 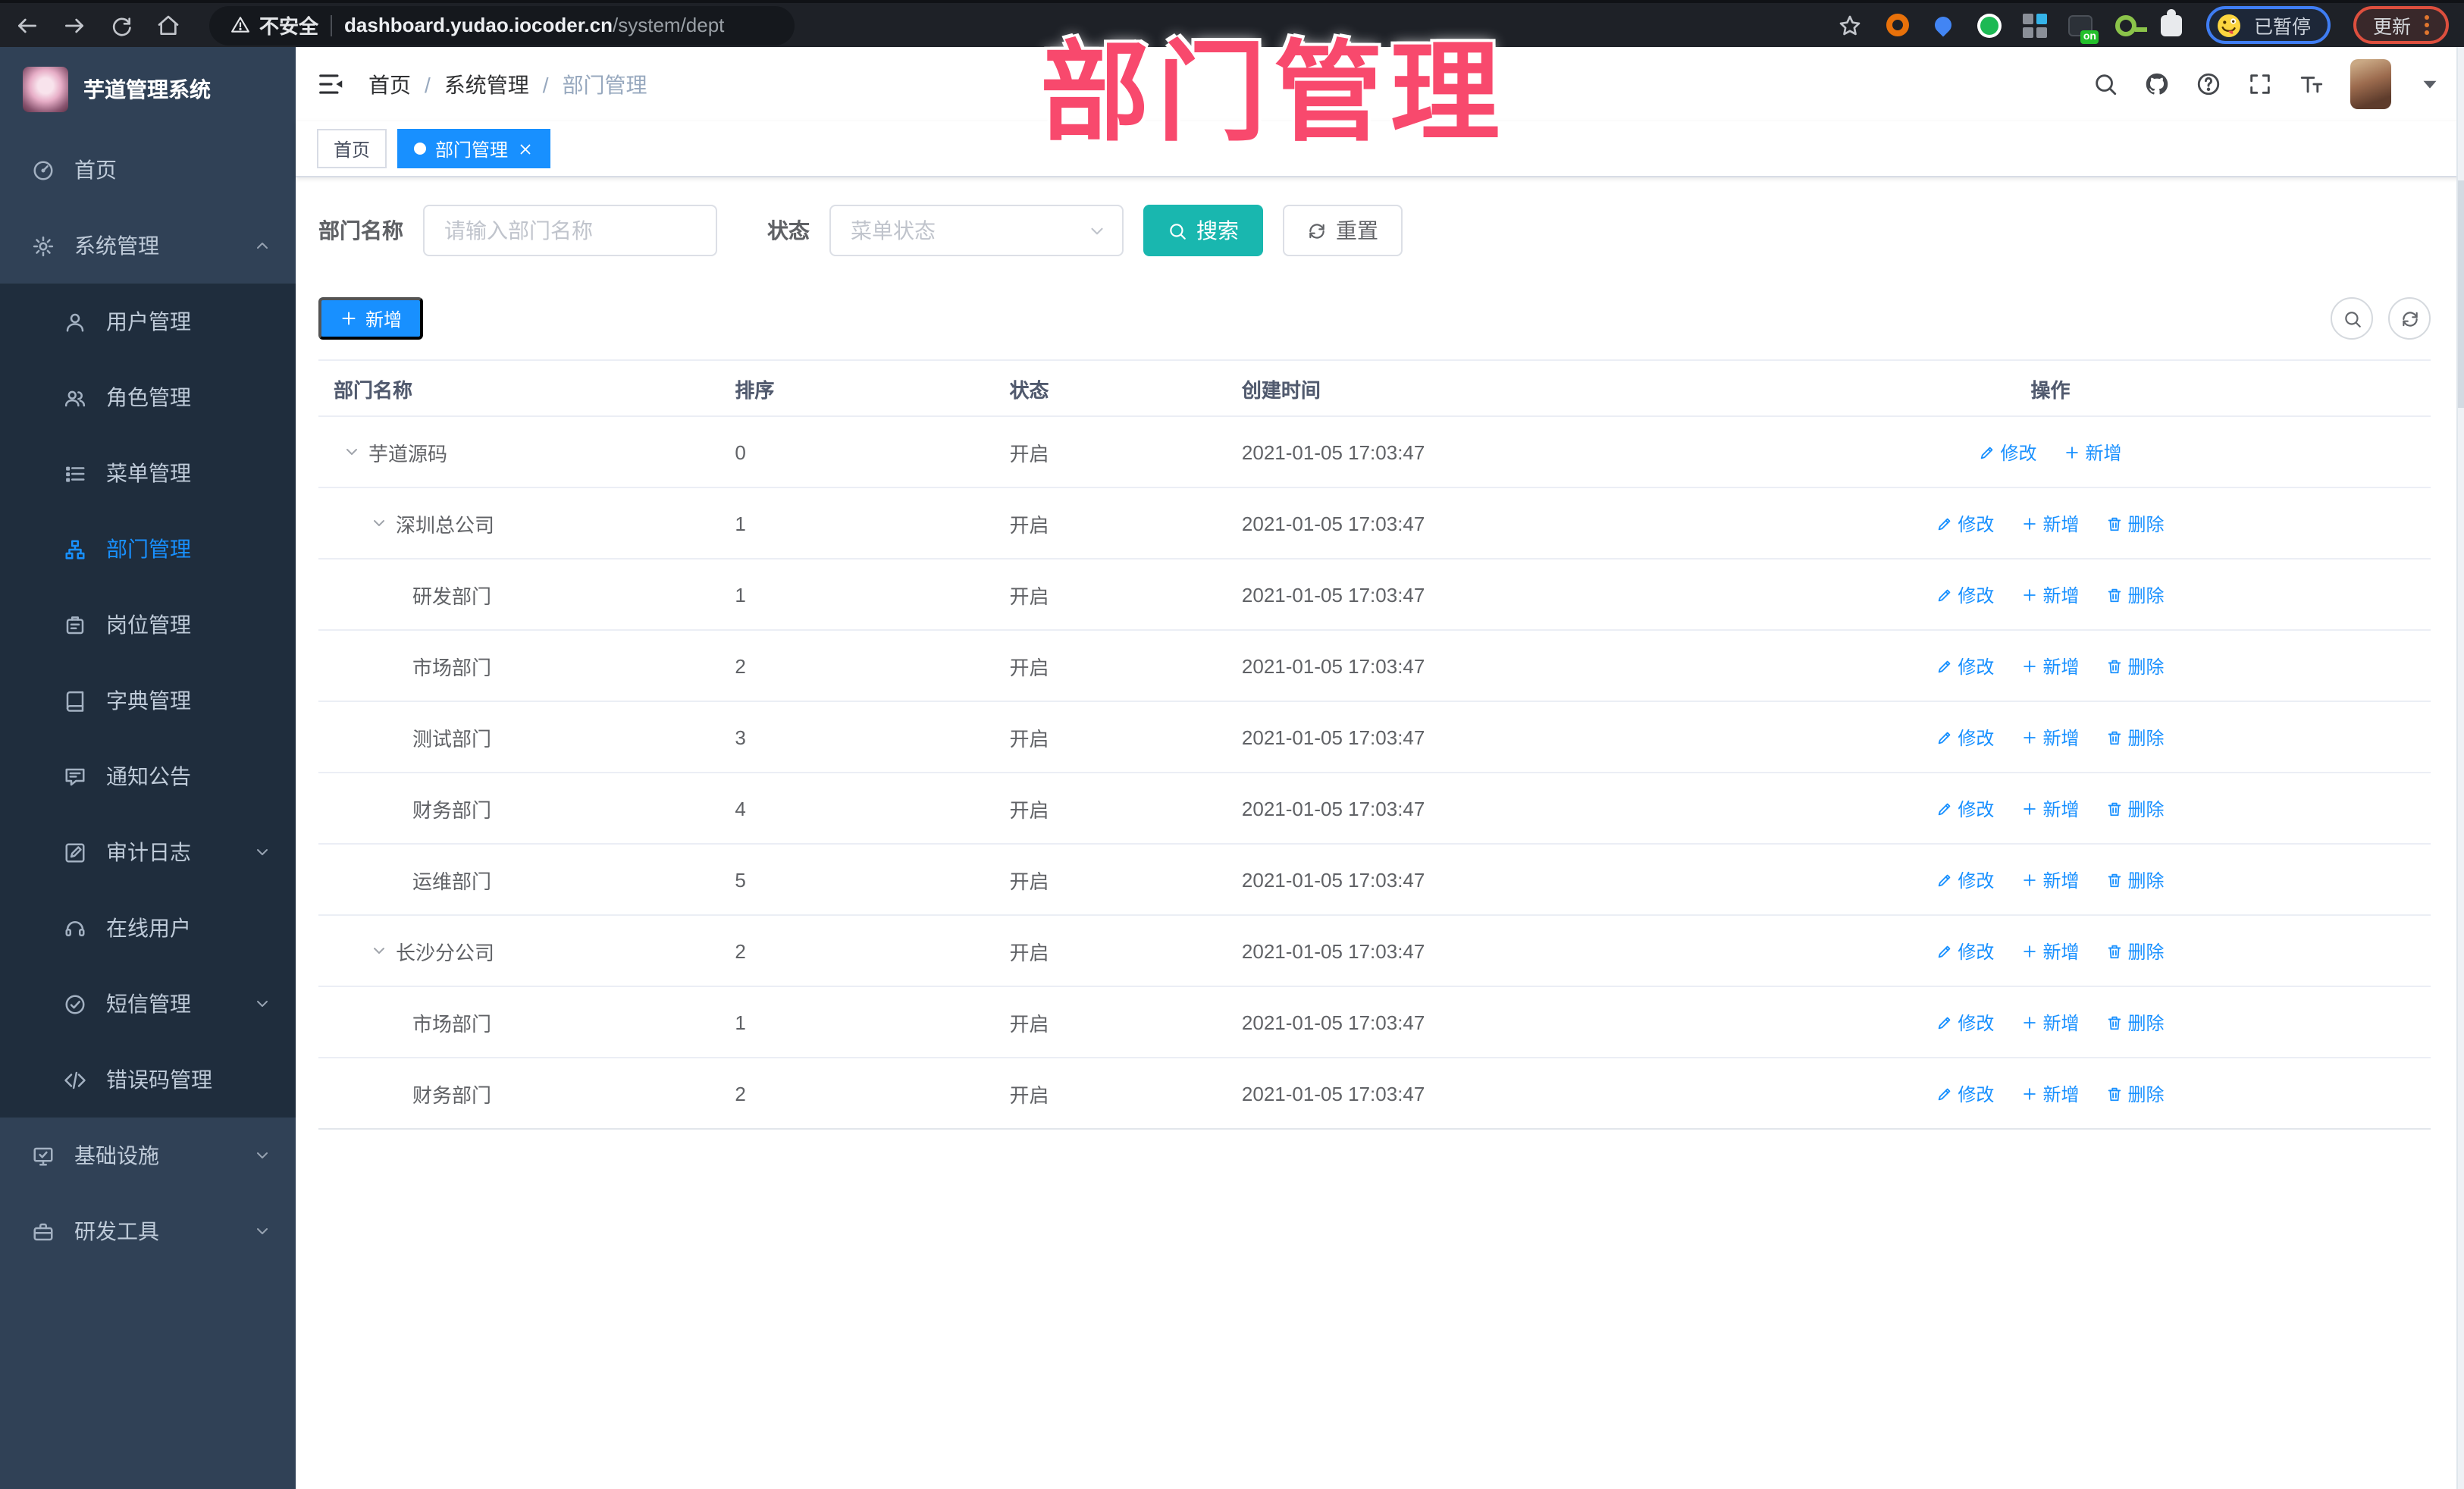 I want to click on github-icon, so click(x=2157, y=84).